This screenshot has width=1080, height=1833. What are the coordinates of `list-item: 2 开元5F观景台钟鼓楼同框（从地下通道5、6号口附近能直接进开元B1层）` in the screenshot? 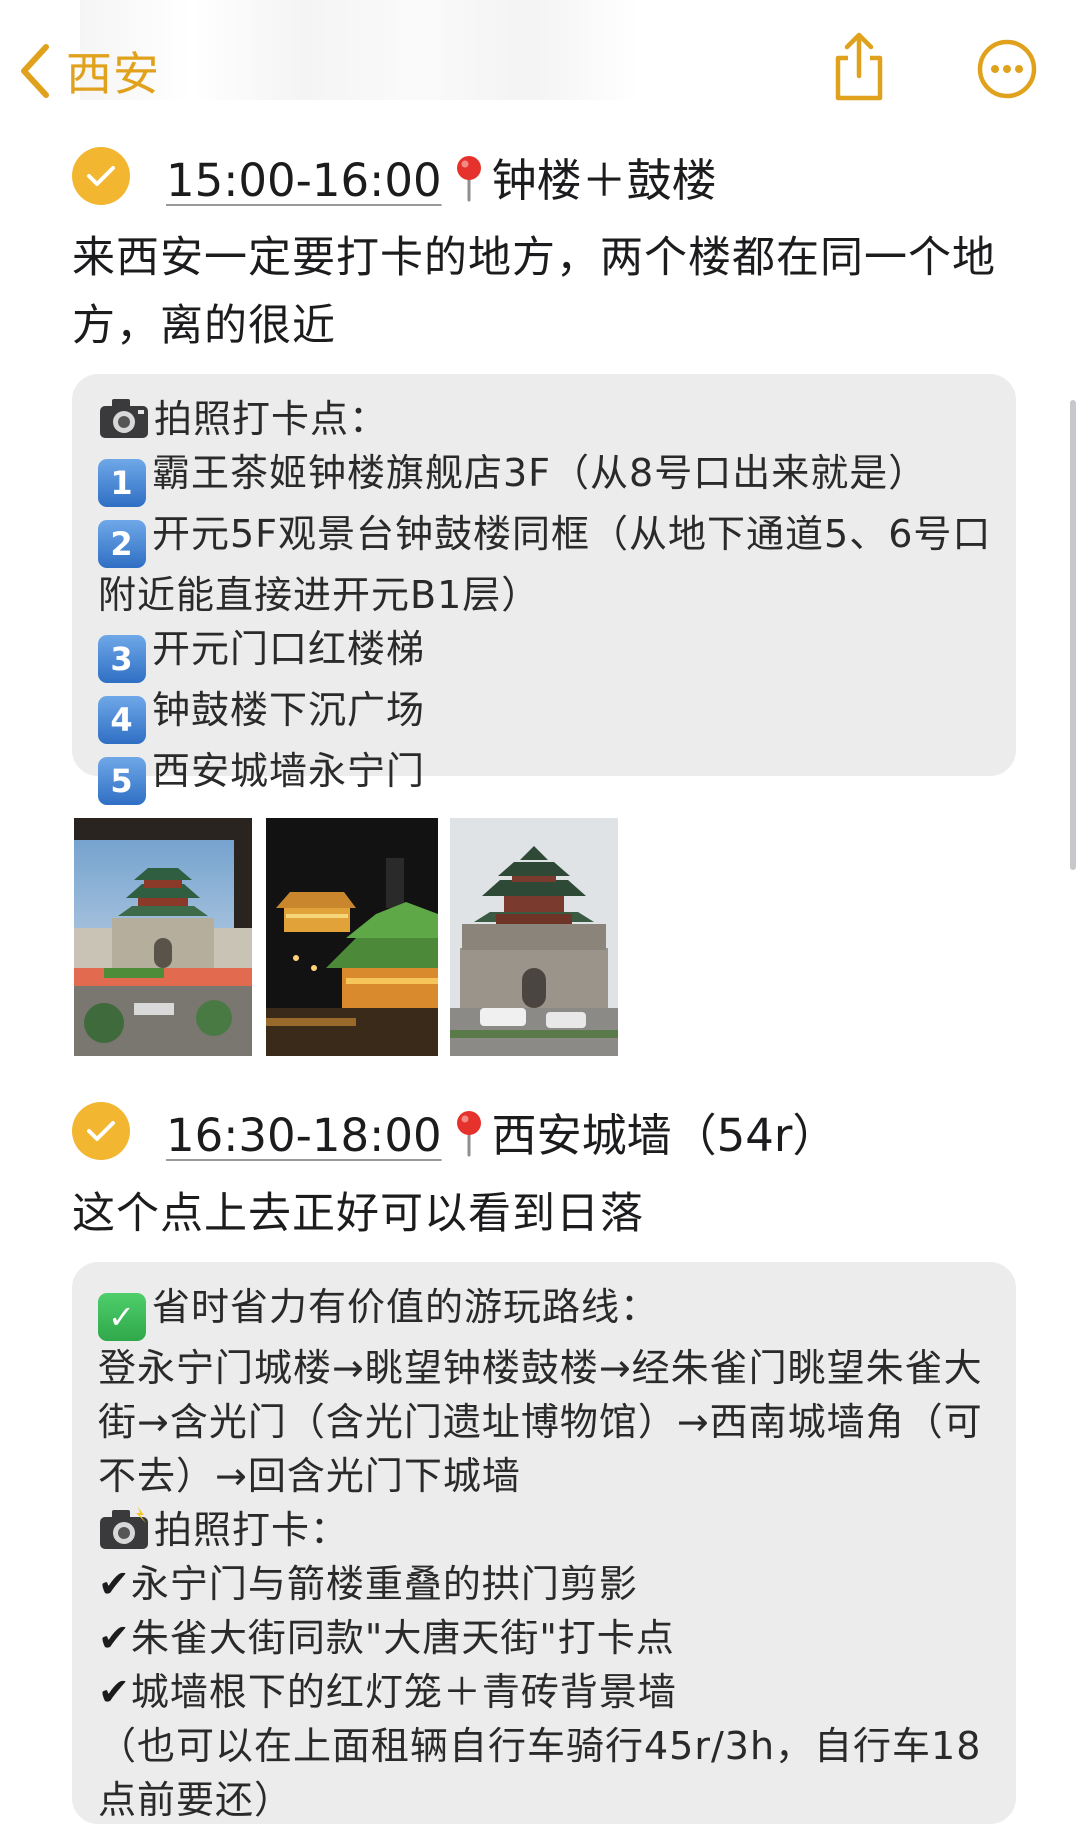 It's located at (545, 564).